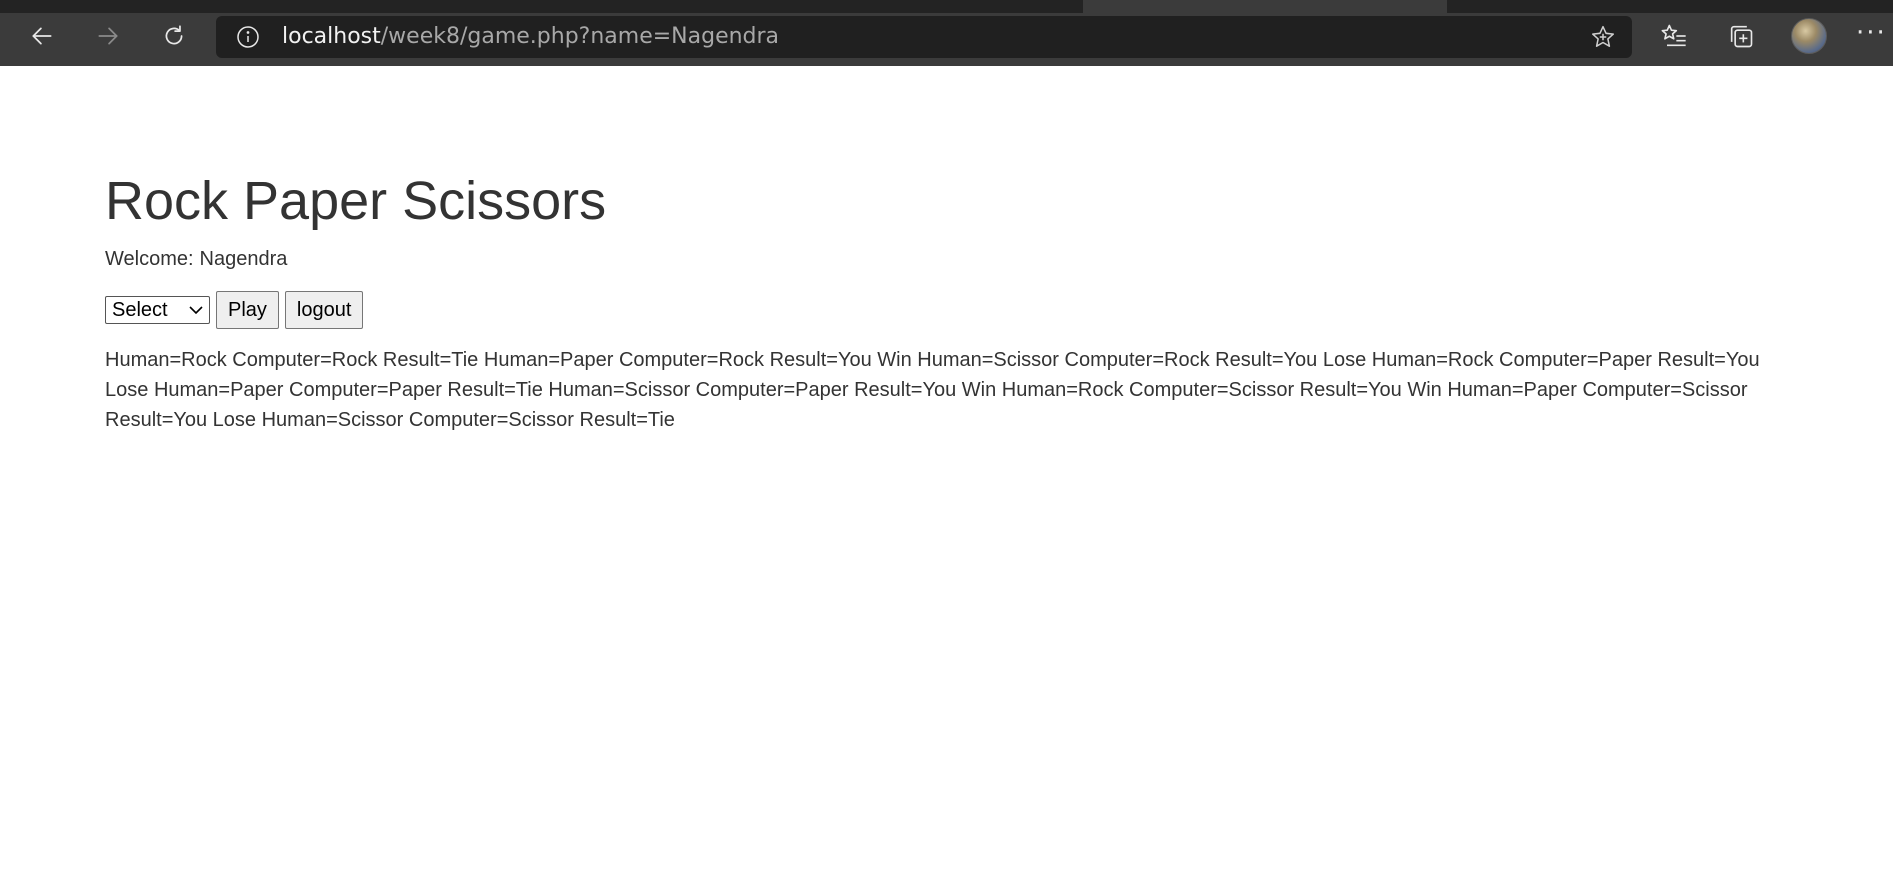  I want to click on tab-strip, so click(946, 6).